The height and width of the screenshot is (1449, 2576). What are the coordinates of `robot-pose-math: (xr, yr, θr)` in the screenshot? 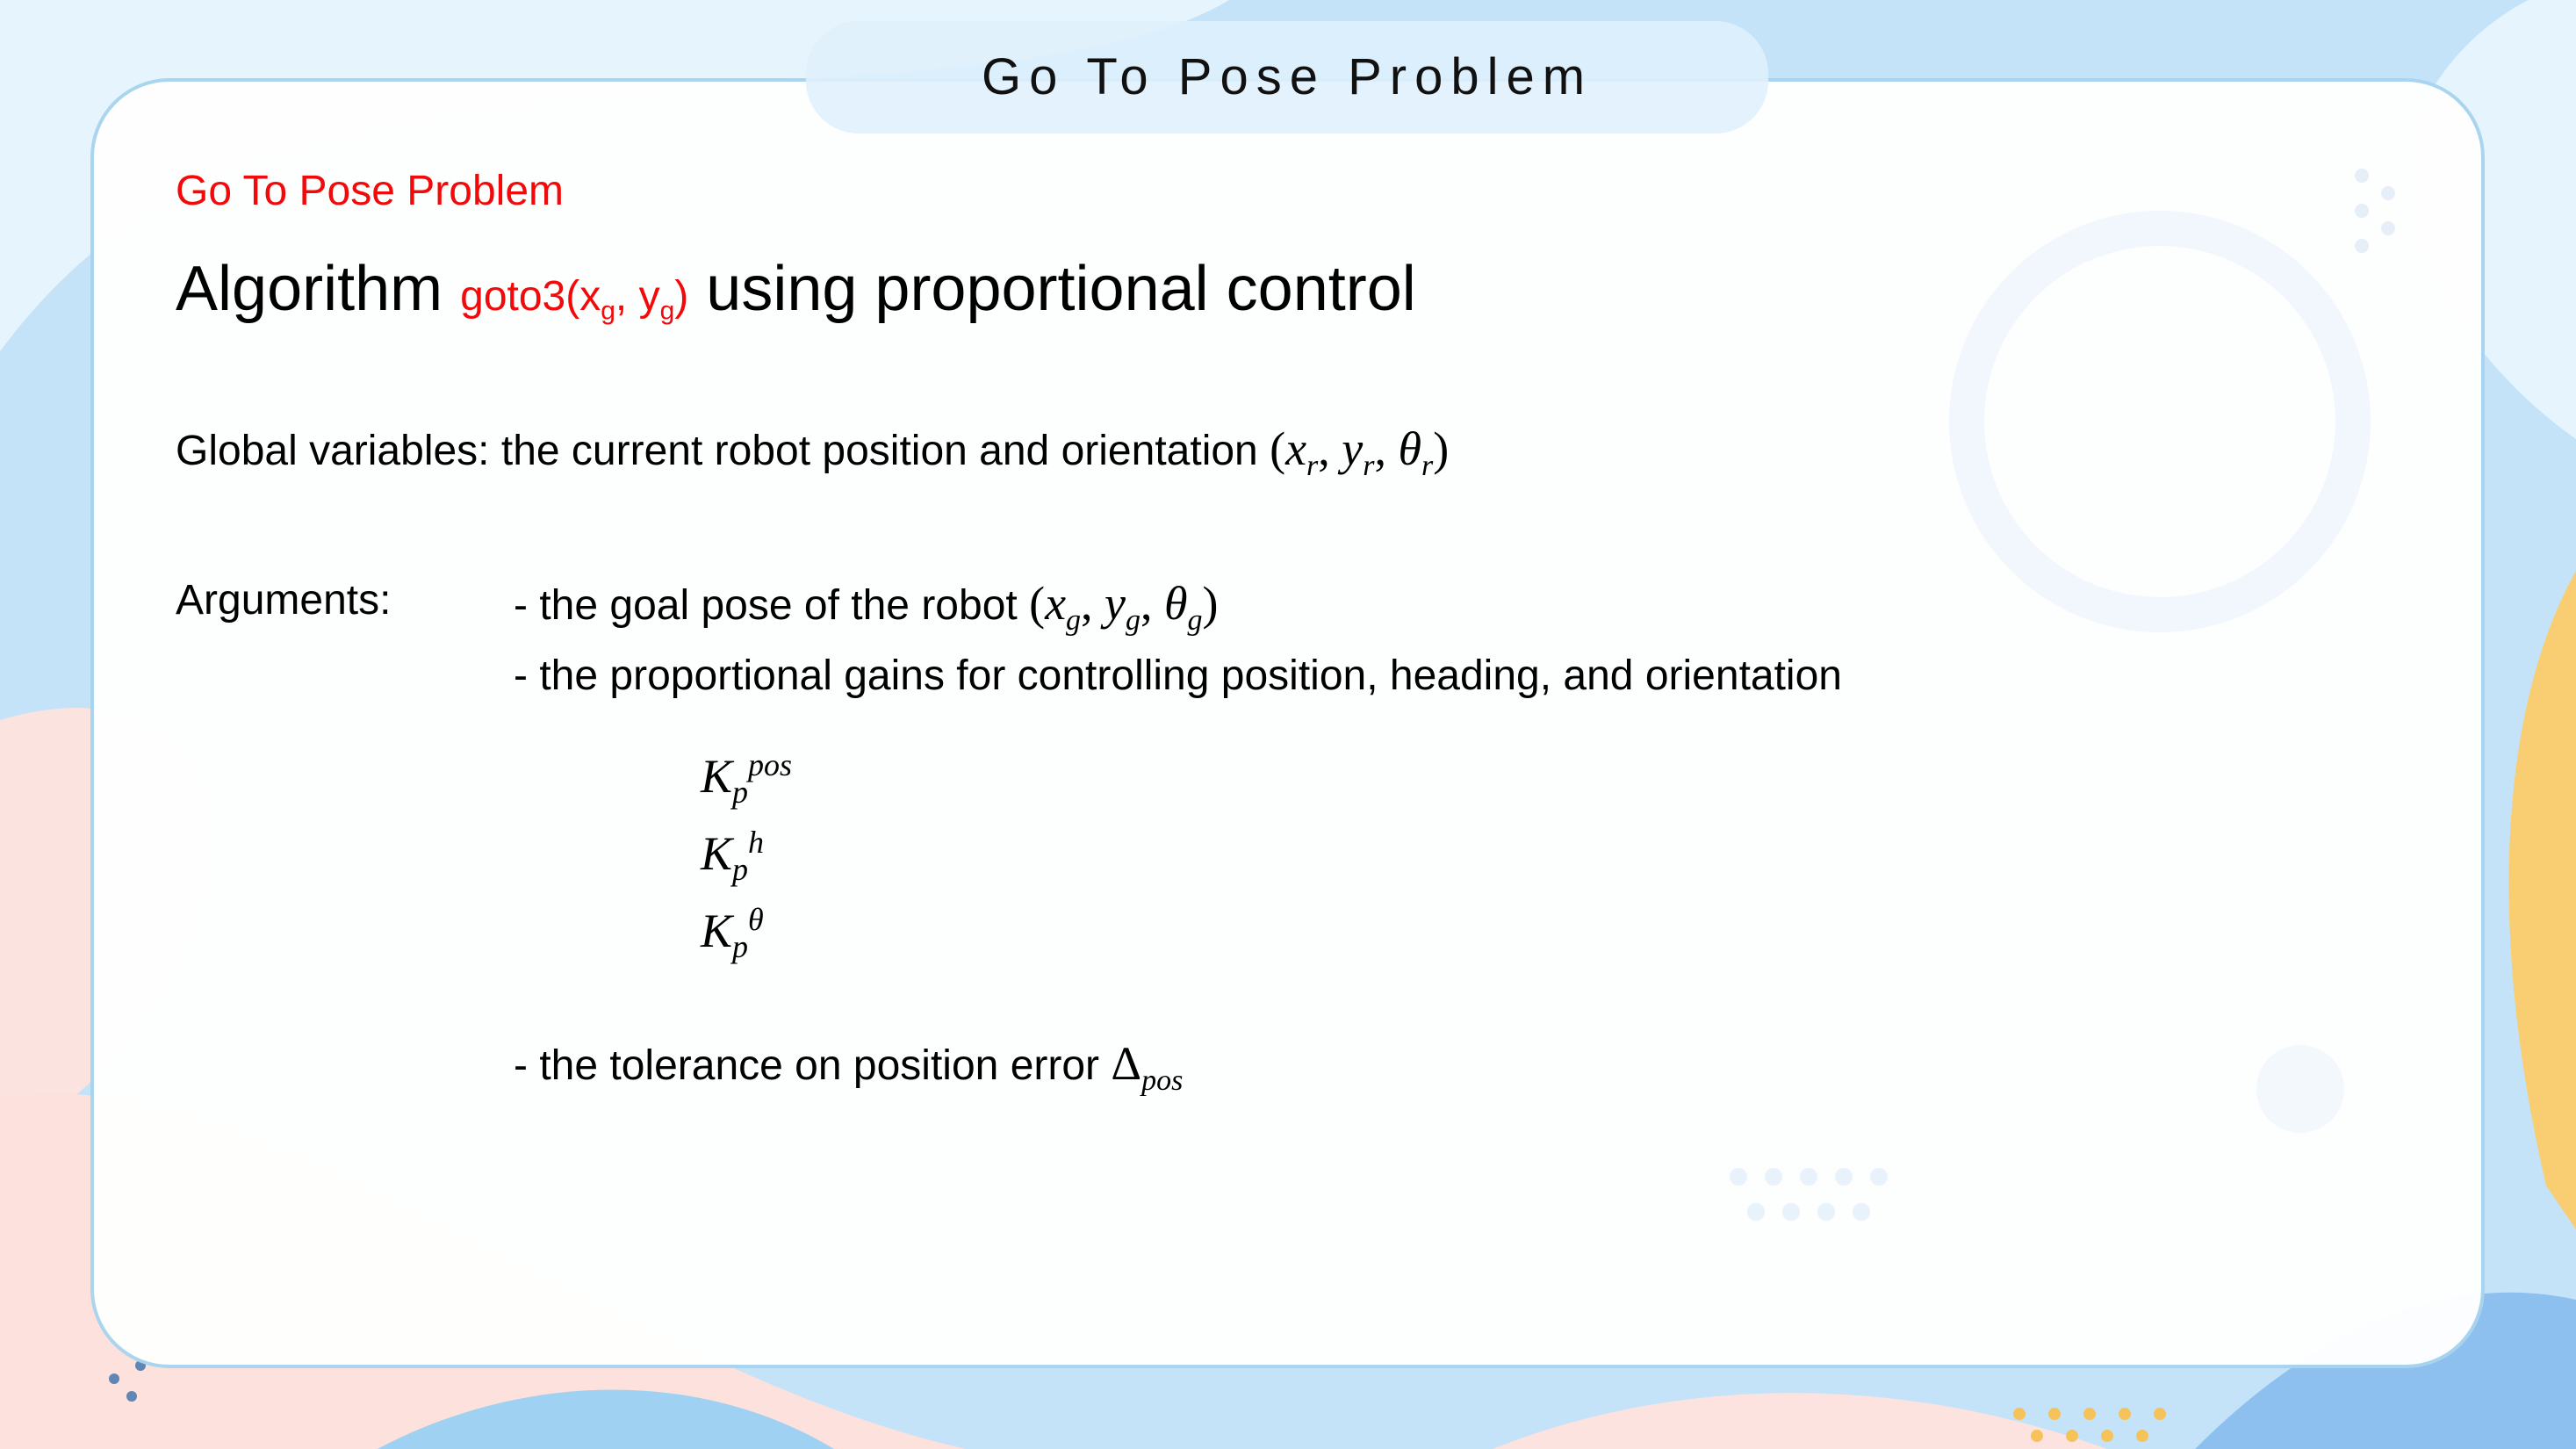 It's located at (1360, 452).